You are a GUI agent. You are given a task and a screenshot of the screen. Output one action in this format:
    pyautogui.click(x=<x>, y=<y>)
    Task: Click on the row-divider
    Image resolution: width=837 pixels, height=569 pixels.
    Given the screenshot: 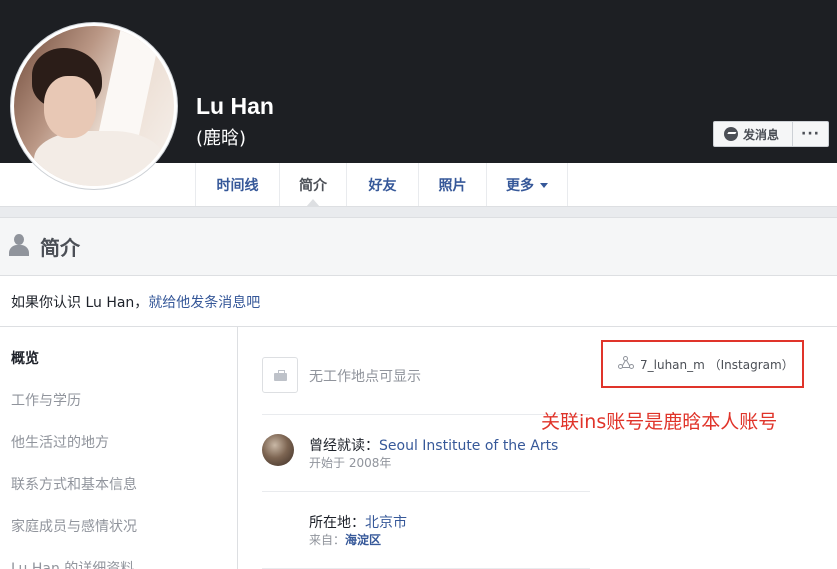 What is the action you would take?
    pyautogui.click(x=426, y=491)
    